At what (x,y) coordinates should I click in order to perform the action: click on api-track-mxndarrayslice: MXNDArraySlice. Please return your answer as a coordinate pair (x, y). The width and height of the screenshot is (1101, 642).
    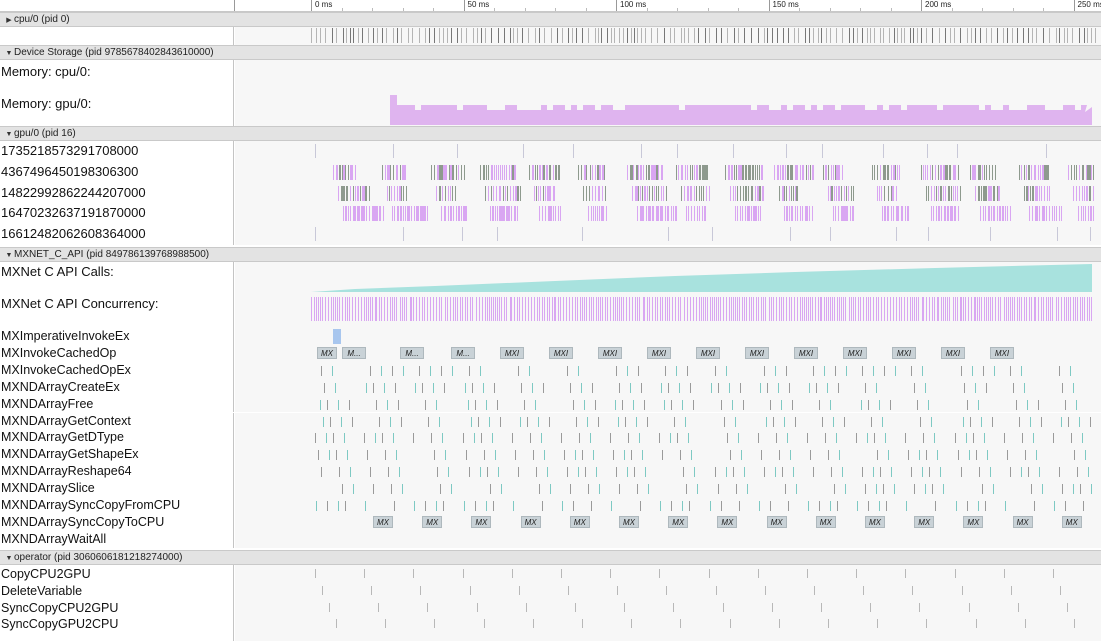
    Looking at the image, I should click on (550, 488).